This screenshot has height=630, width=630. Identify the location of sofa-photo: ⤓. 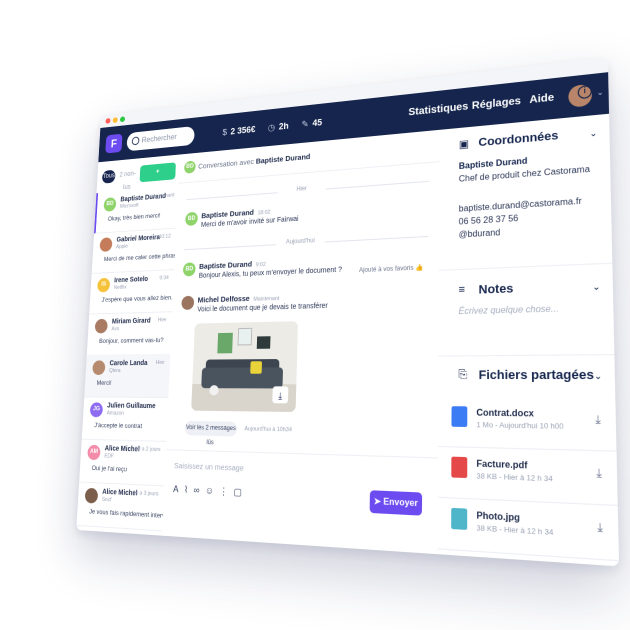
(245, 367).